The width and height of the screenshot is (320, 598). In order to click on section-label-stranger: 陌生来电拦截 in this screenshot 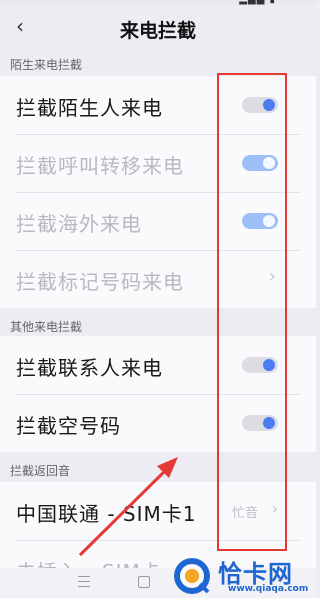, I will do `click(46, 65)`.